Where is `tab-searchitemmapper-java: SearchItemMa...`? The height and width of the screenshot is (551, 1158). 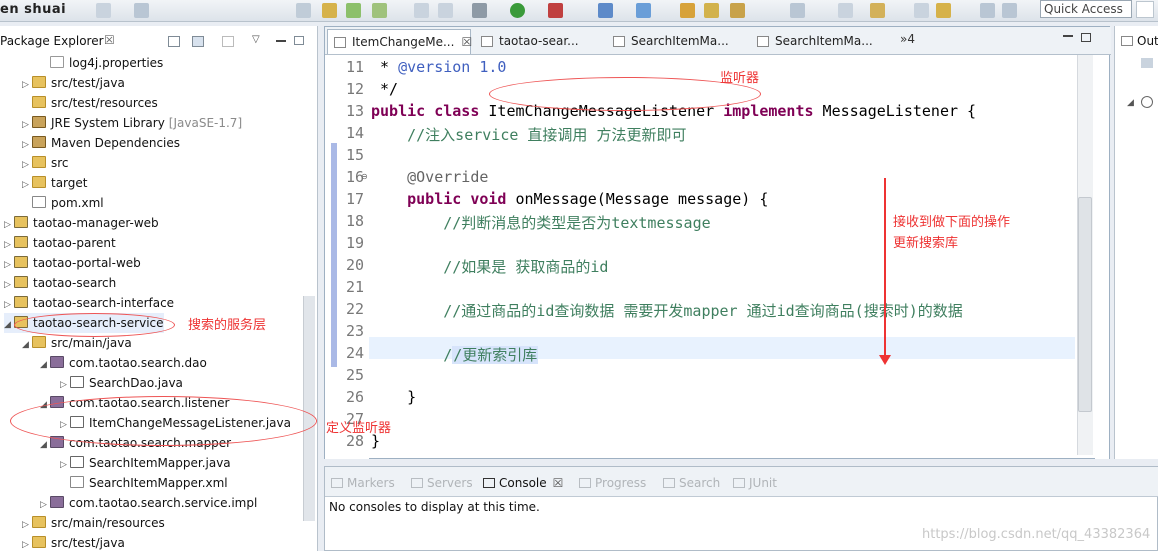 tab-searchitemmapper-java: SearchItemMa... is located at coordinates (678, 41).